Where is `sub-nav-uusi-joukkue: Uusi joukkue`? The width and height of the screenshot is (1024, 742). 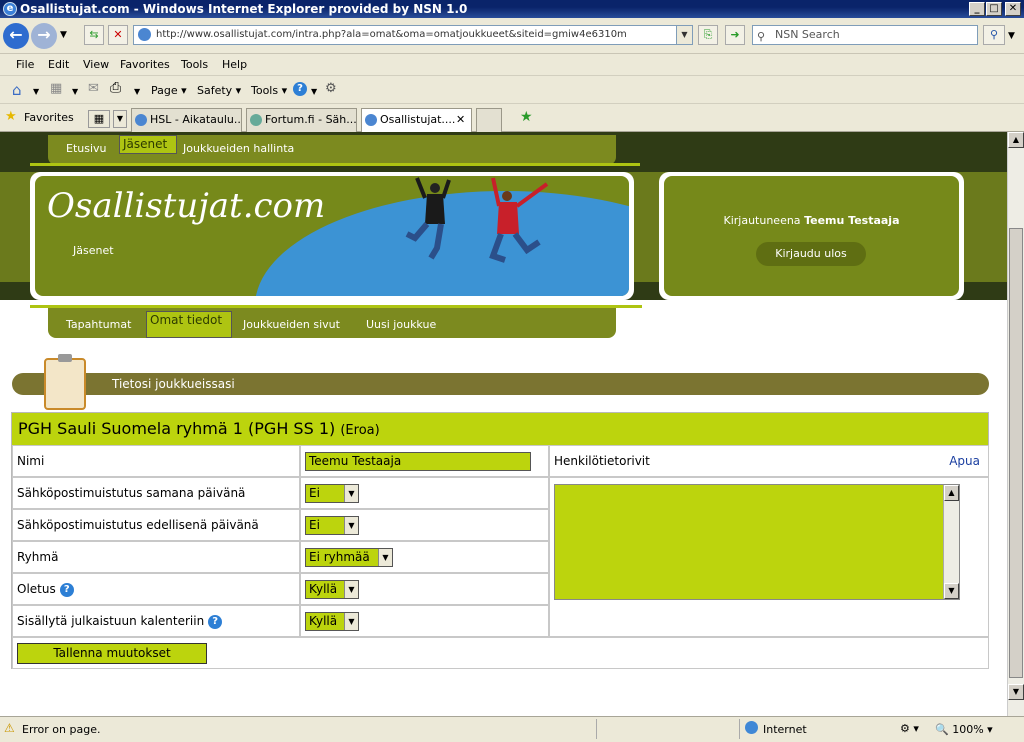
sub-nav-uusi-joukkue: Uusi joukkue is located at coordinates (401, 324).